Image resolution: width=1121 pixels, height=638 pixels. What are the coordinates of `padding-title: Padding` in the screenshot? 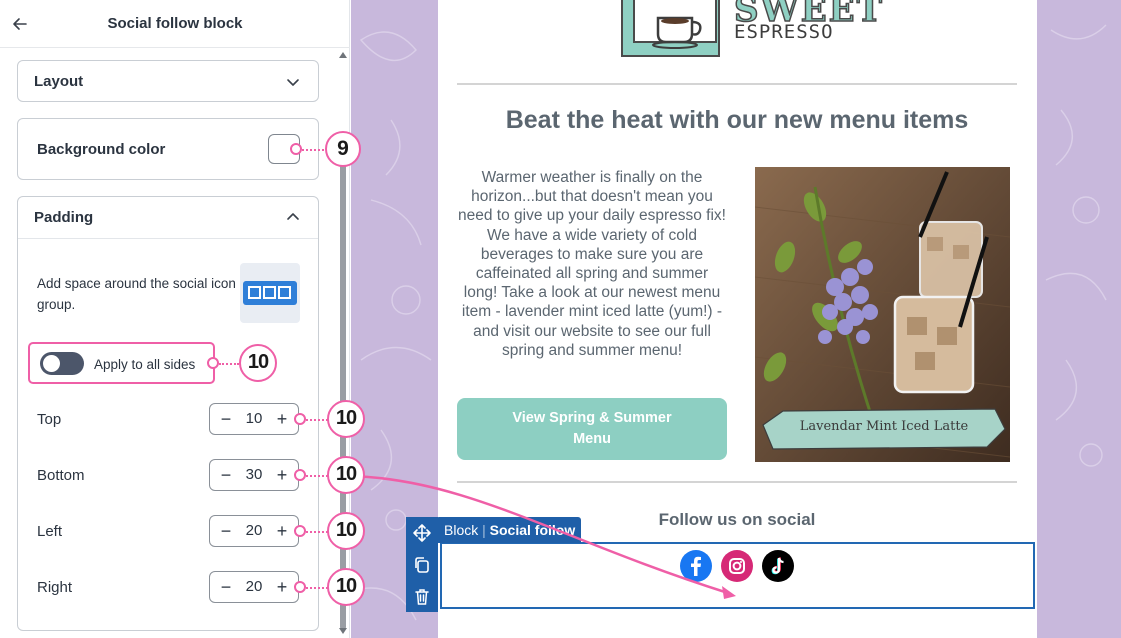 It's located at (64, 217).